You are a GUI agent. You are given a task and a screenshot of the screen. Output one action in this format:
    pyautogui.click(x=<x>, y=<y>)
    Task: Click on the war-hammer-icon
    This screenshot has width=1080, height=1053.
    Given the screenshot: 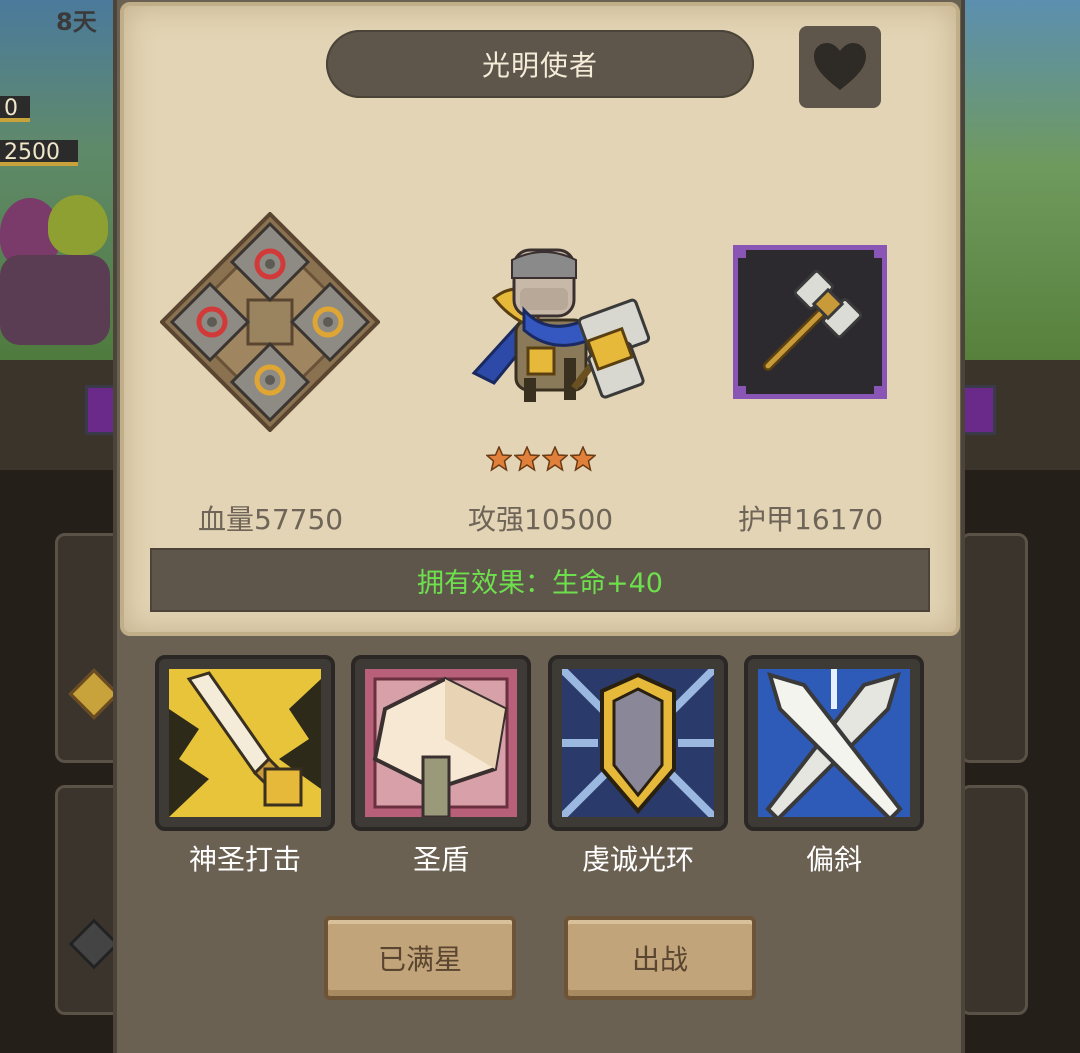 What is the action you would take?
    pyautogui.click(x=810, y=322)
    